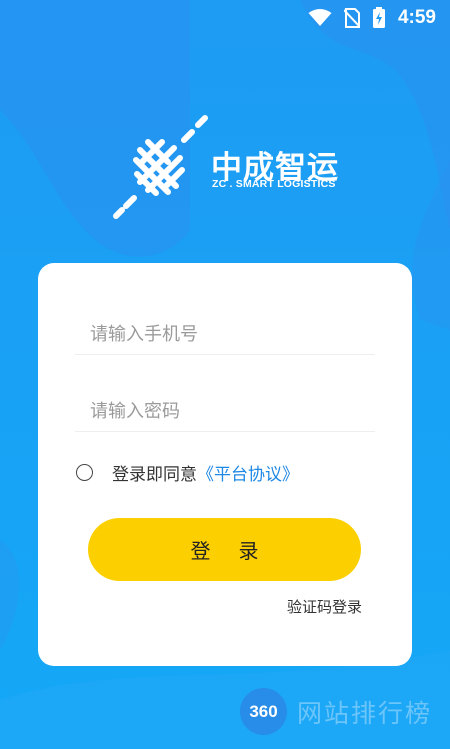 The height and width of the screenshot is (749, 450). Describe the element at coordinates (225, 18) in the screenshot. I see `status-bar: 4:59` at that location.